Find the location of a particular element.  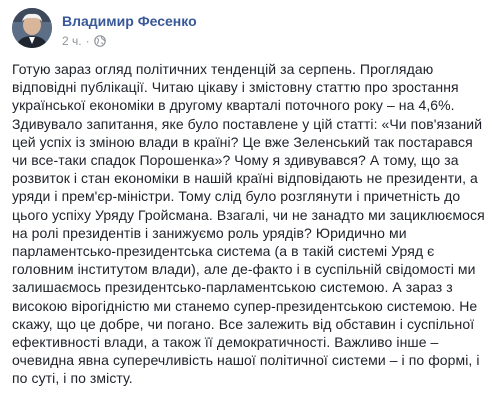

author-name: Владимир Фесенко is located at coordinates (129, 21).